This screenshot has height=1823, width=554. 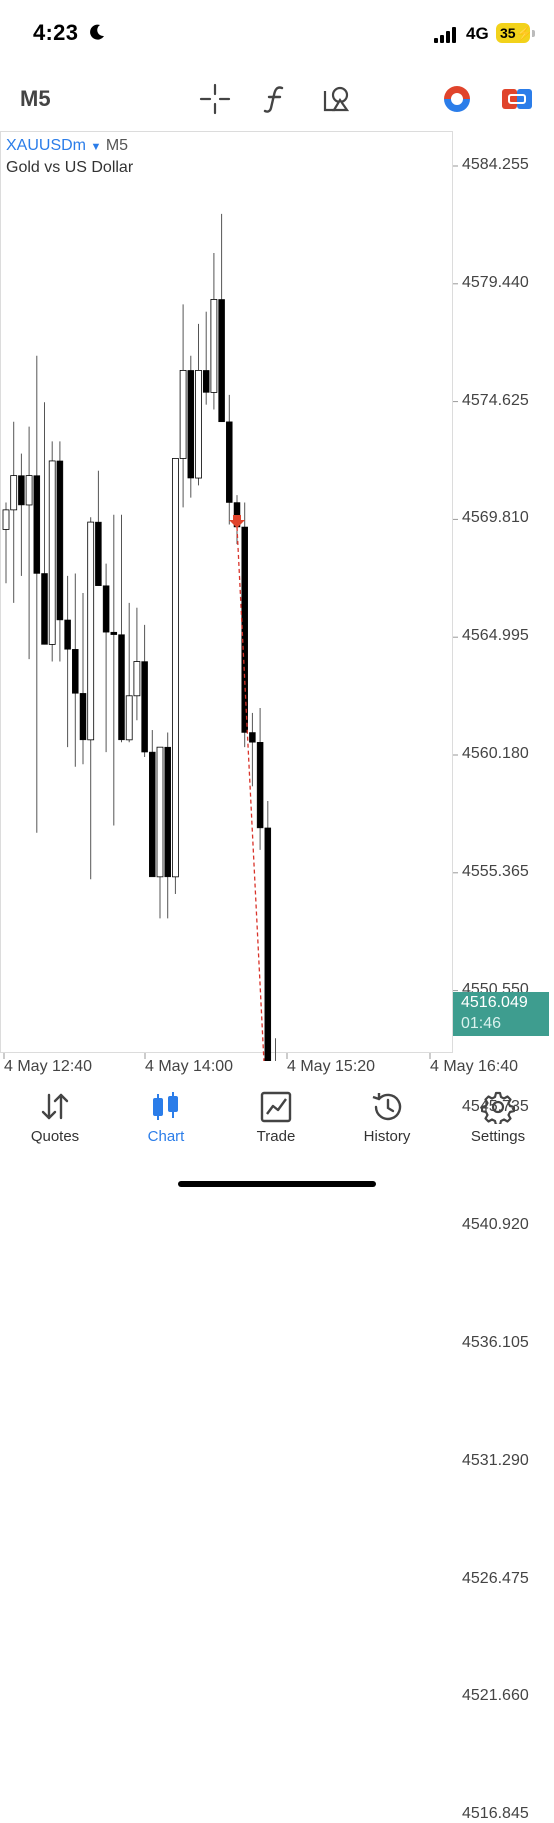 I want to click on bottom-tab-bar: Quotes Chart Trade History Settings, so click(x=277, y=1120).